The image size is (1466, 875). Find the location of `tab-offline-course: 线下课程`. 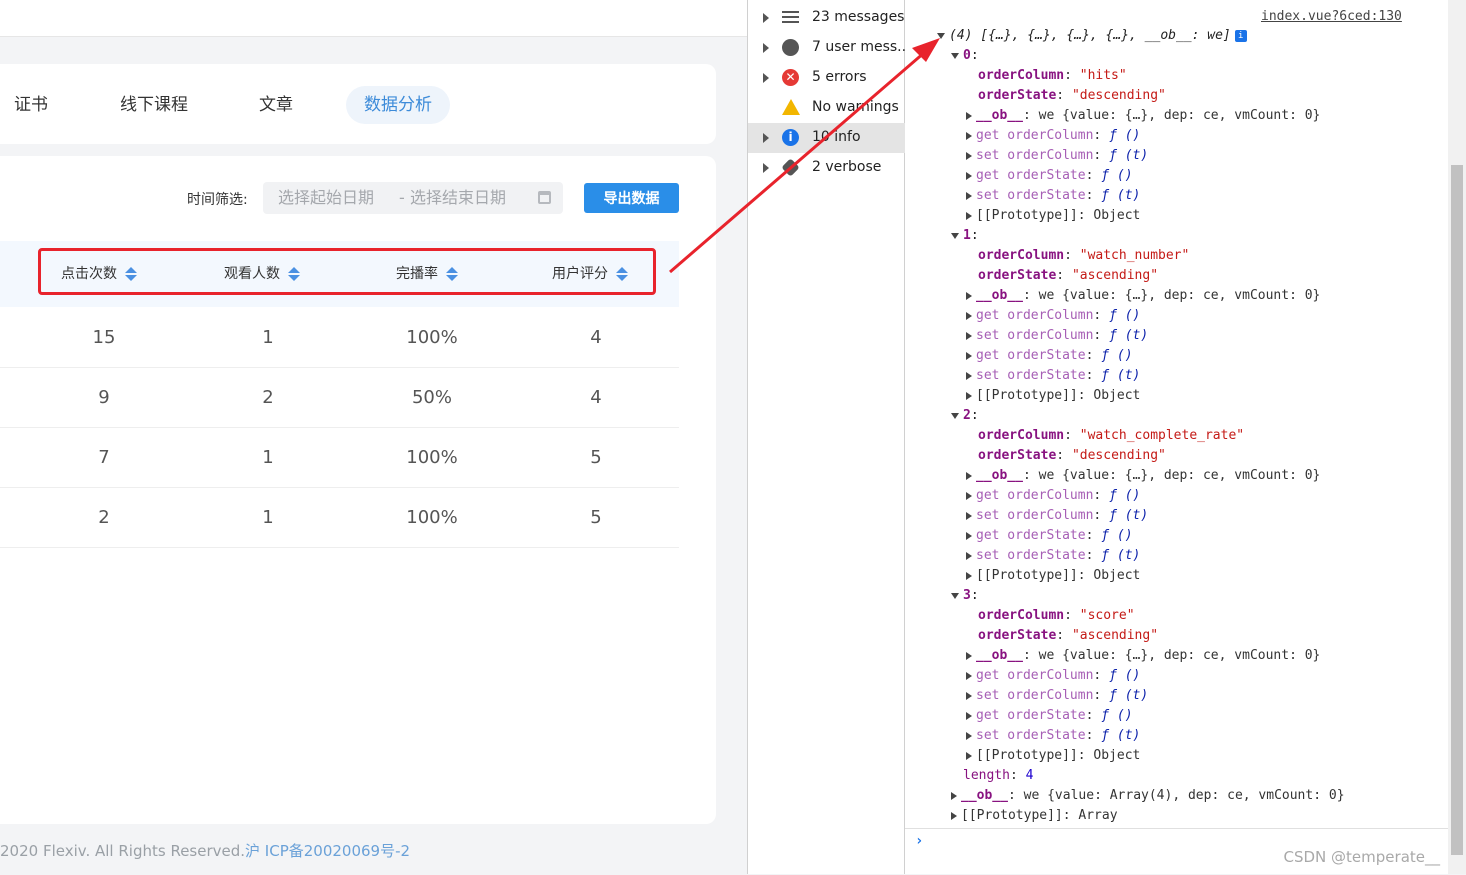

tab-offline-course: 线下课程 is located at coordinates (154, 105).